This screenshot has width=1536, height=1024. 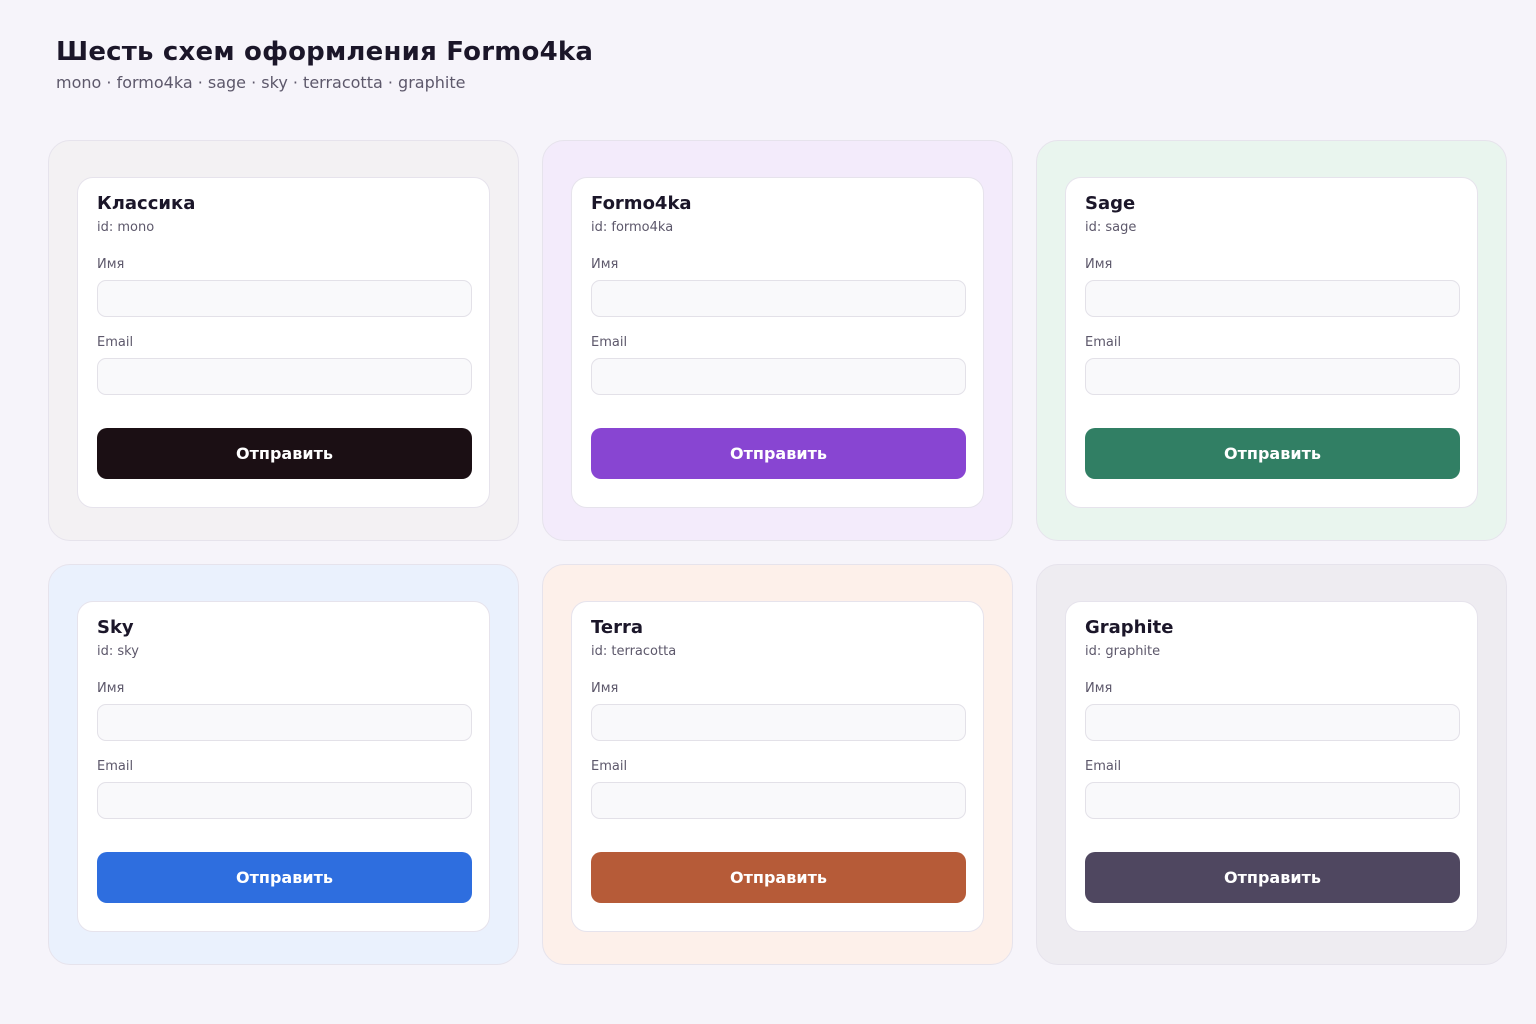 I want to click on form-card: Terra id: terracotta Имя Email Отправить, so click(x=777, y=766).